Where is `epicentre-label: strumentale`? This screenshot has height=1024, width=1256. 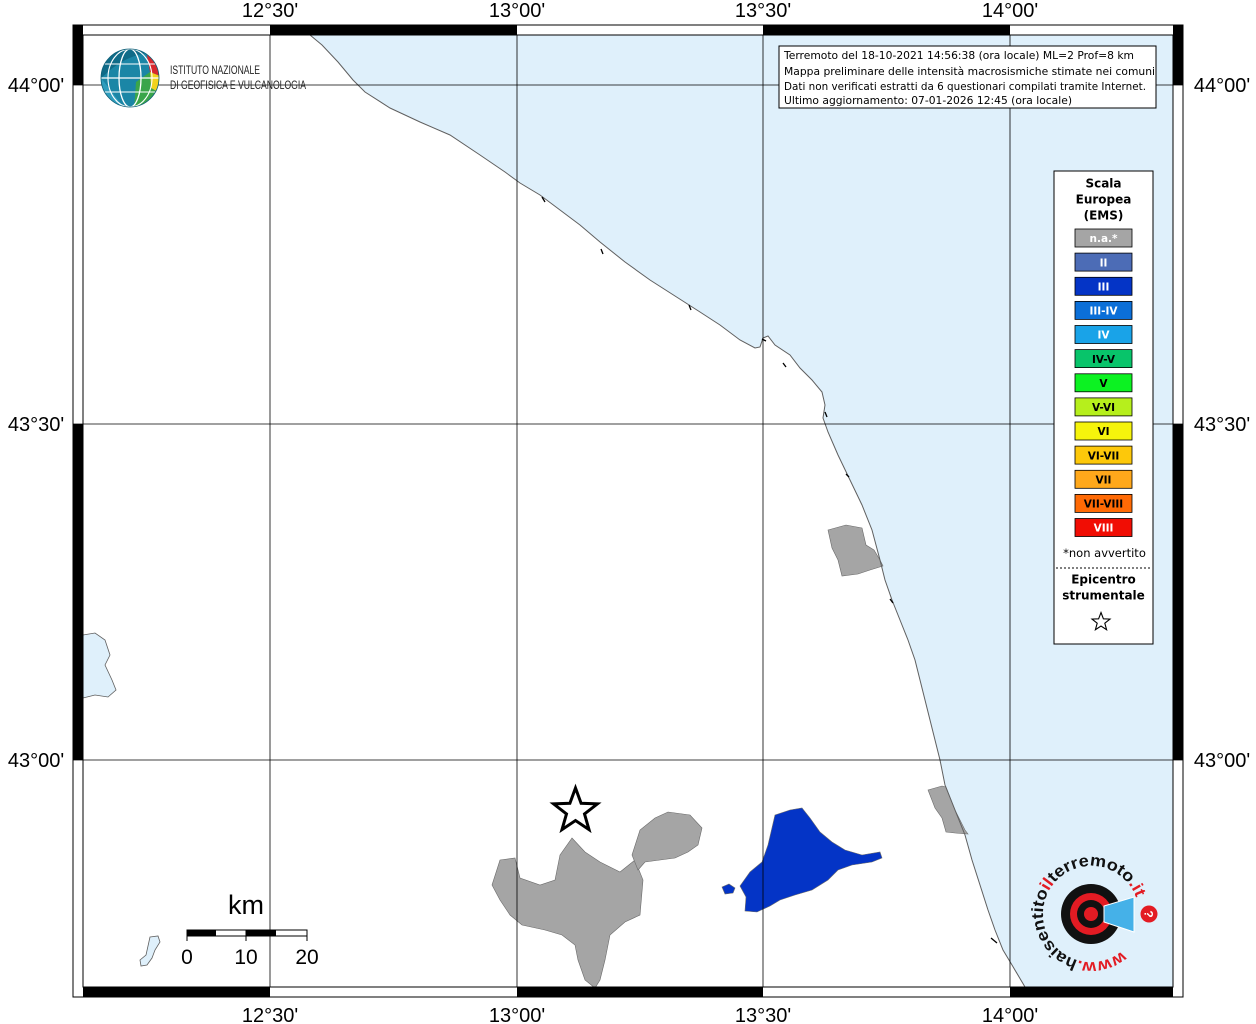
epicentre-label: strumentale is located at coordinates (1103, 596).